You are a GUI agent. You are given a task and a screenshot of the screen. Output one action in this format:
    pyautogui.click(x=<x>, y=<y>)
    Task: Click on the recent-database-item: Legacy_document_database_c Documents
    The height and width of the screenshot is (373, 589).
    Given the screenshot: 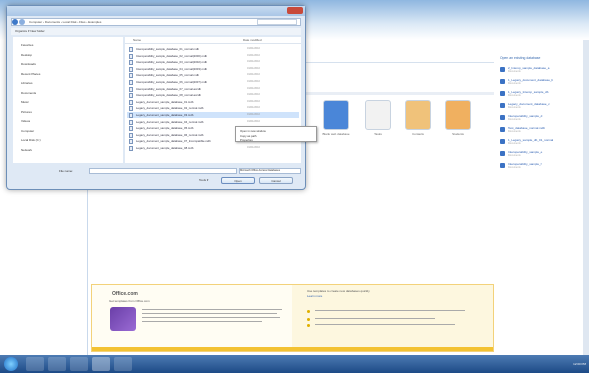 What is the action you would take?
    pyautogui.click(x=541, y=106)
    